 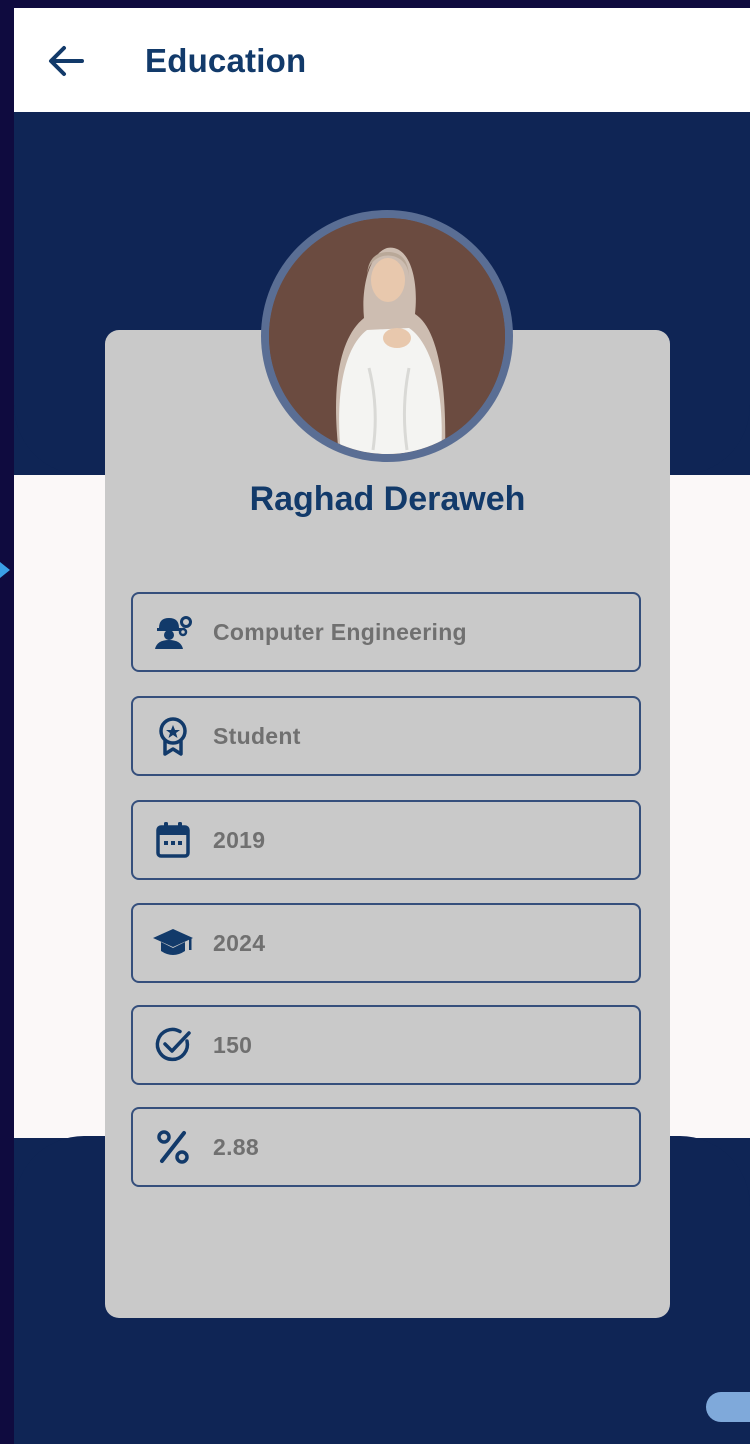 I want to click on side-pointer-marker, so click(x=5, y=570).